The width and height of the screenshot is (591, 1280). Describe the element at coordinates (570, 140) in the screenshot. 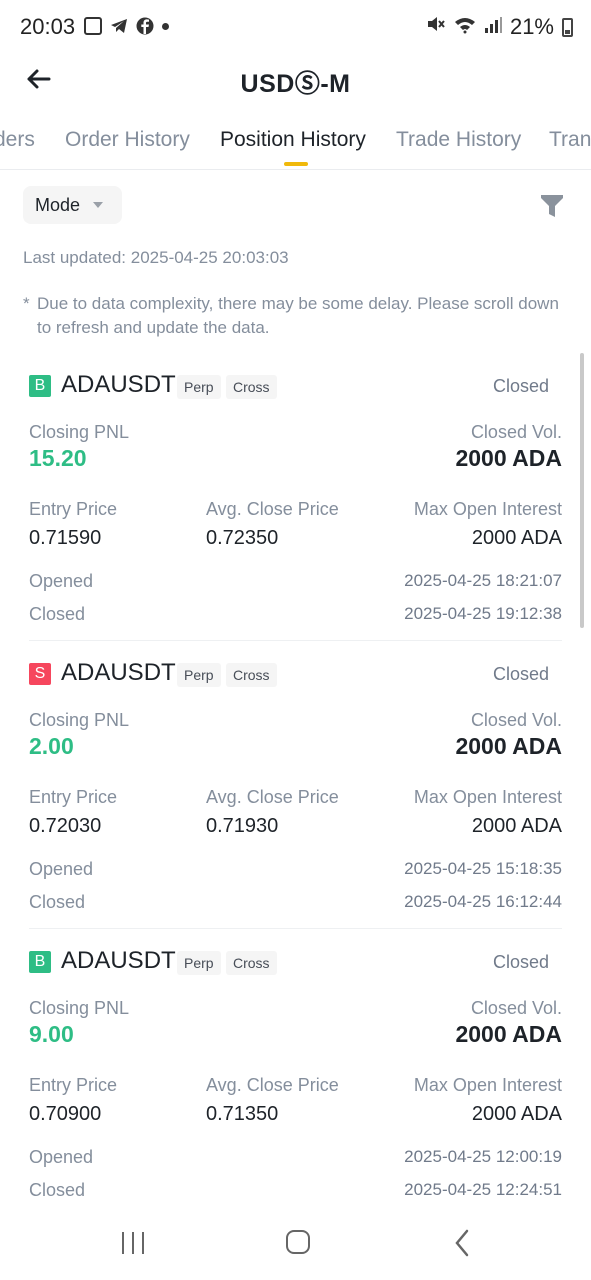

I see `tab-transaction-history: Tran` at that location.